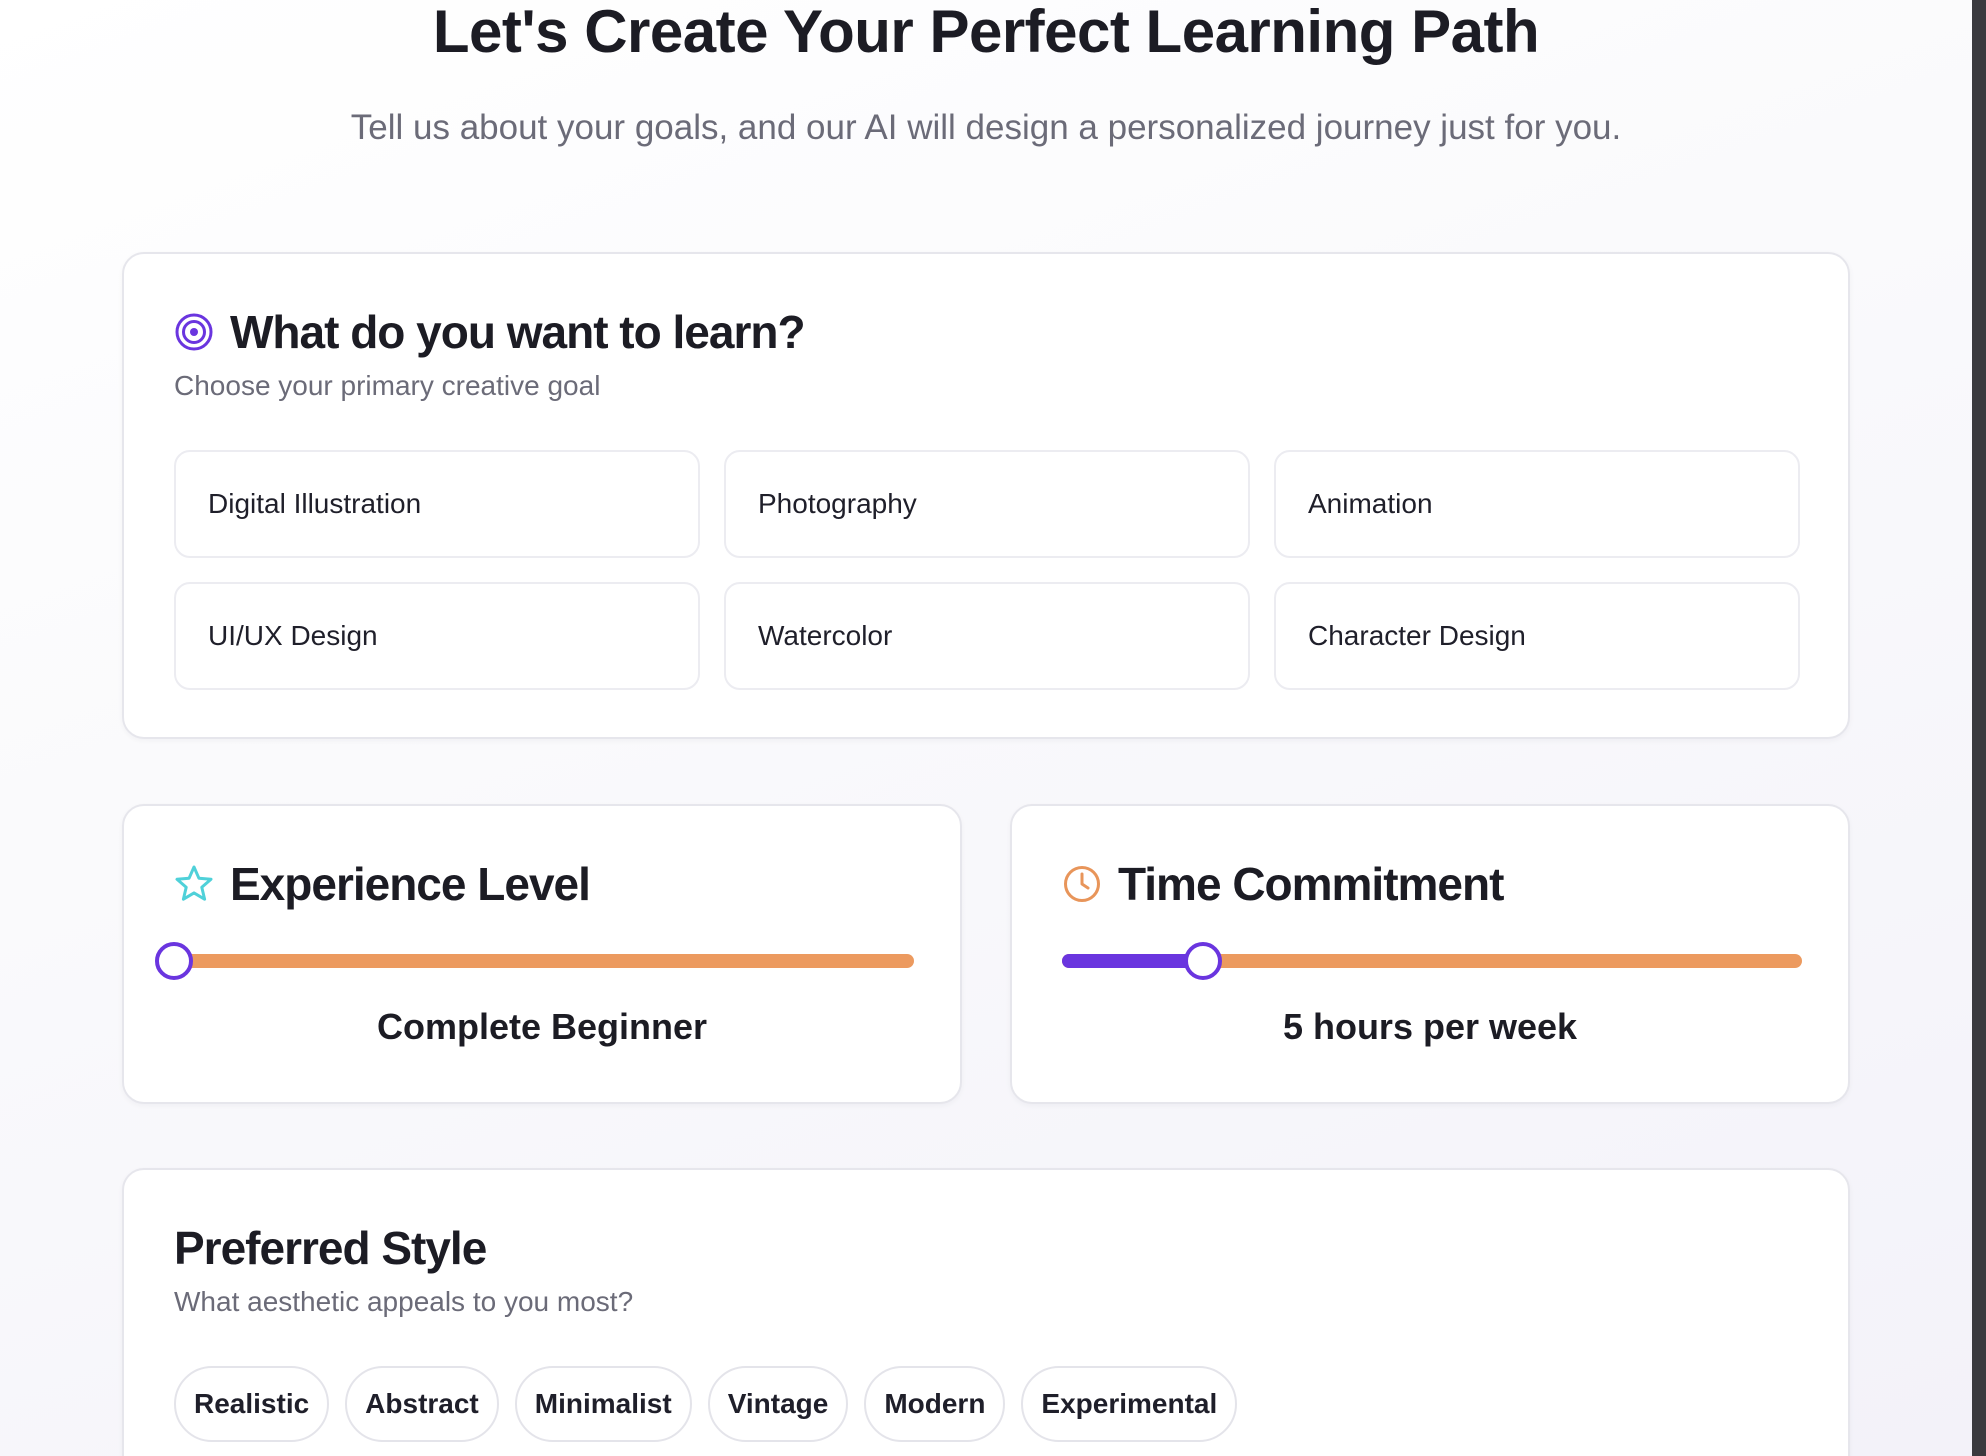 The width and height of the screenshot is (1986, 1456). I want to click on time-commitment-slider, so click(1432, 960).